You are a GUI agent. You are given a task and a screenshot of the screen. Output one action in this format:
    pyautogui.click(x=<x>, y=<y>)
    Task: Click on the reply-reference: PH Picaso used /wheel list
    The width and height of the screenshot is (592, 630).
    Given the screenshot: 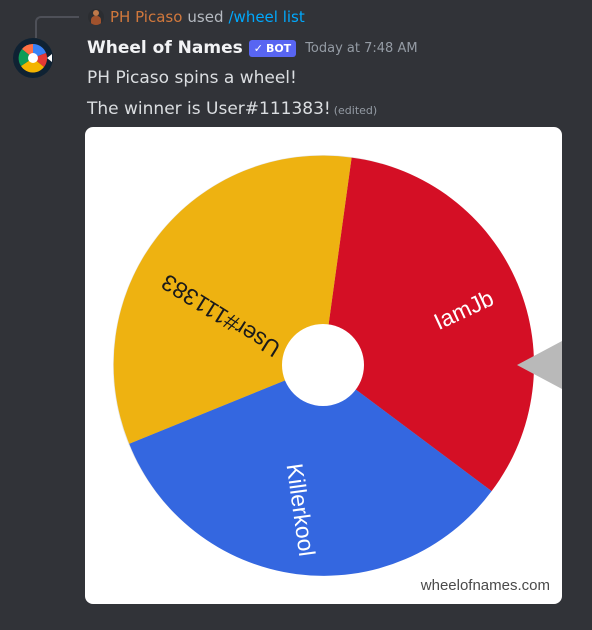 What is the action you would take?
    pyautogui.click(x=196, y=17)
    